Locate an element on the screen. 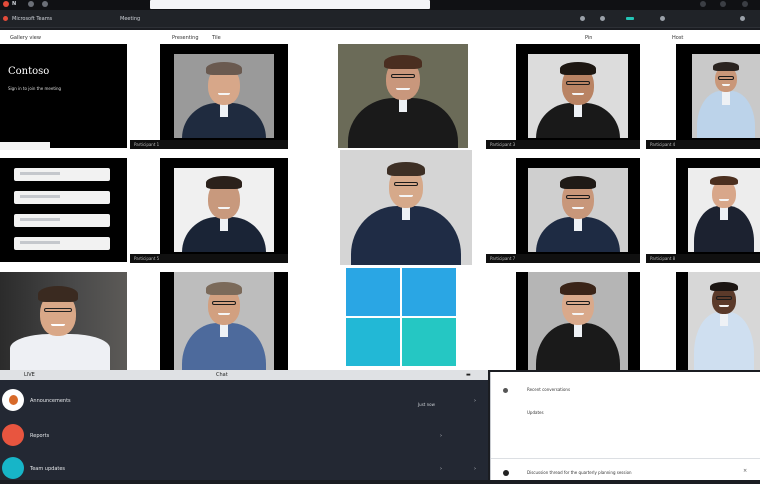 The image size is (760, 484). participant-nameplate: Participant 8 is located at coordinates (703, 258).